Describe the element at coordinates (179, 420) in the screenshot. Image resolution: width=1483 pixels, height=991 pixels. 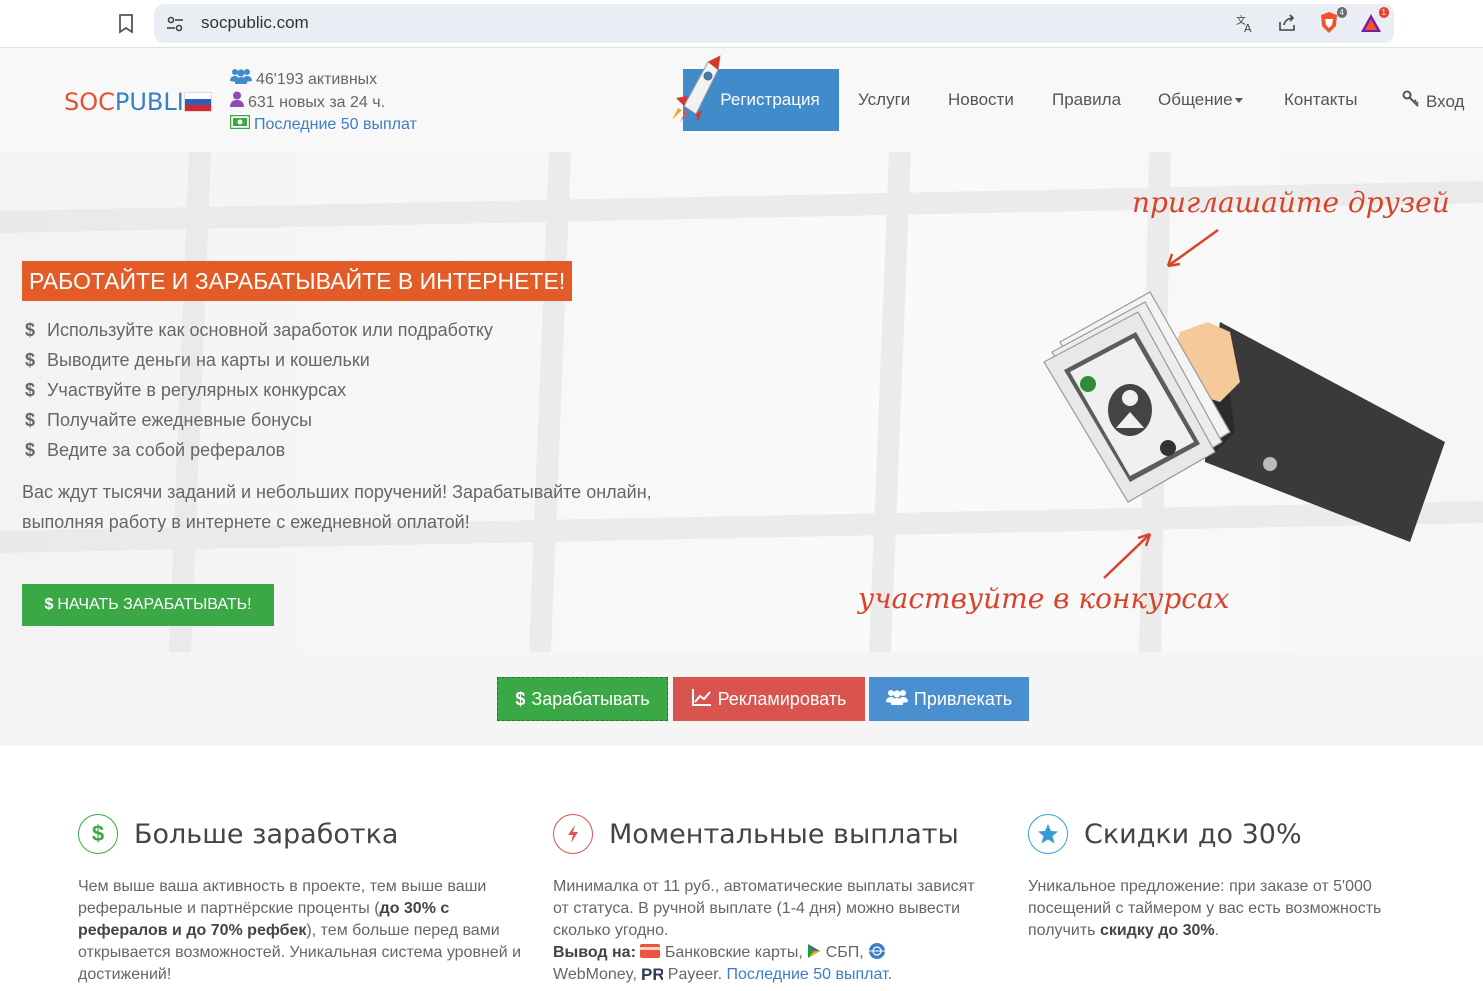
I see `benefit-text: Получайте ежедневные бонусы` at that location.